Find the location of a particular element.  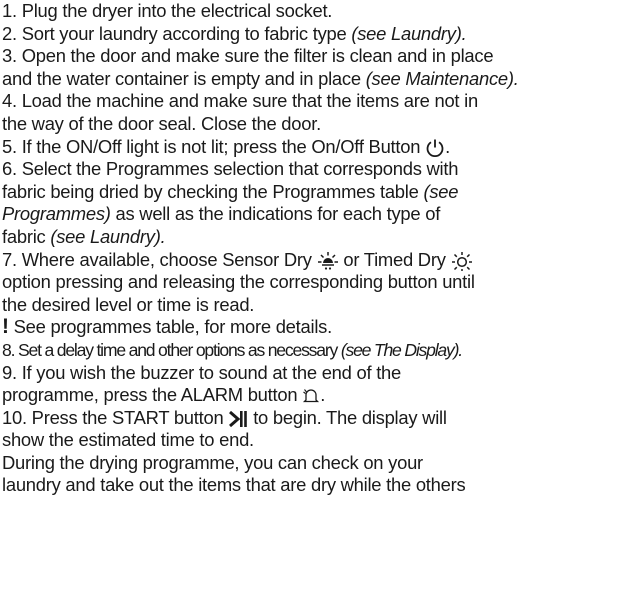

sensor-dry-icon is located at coordinates (328, 261).